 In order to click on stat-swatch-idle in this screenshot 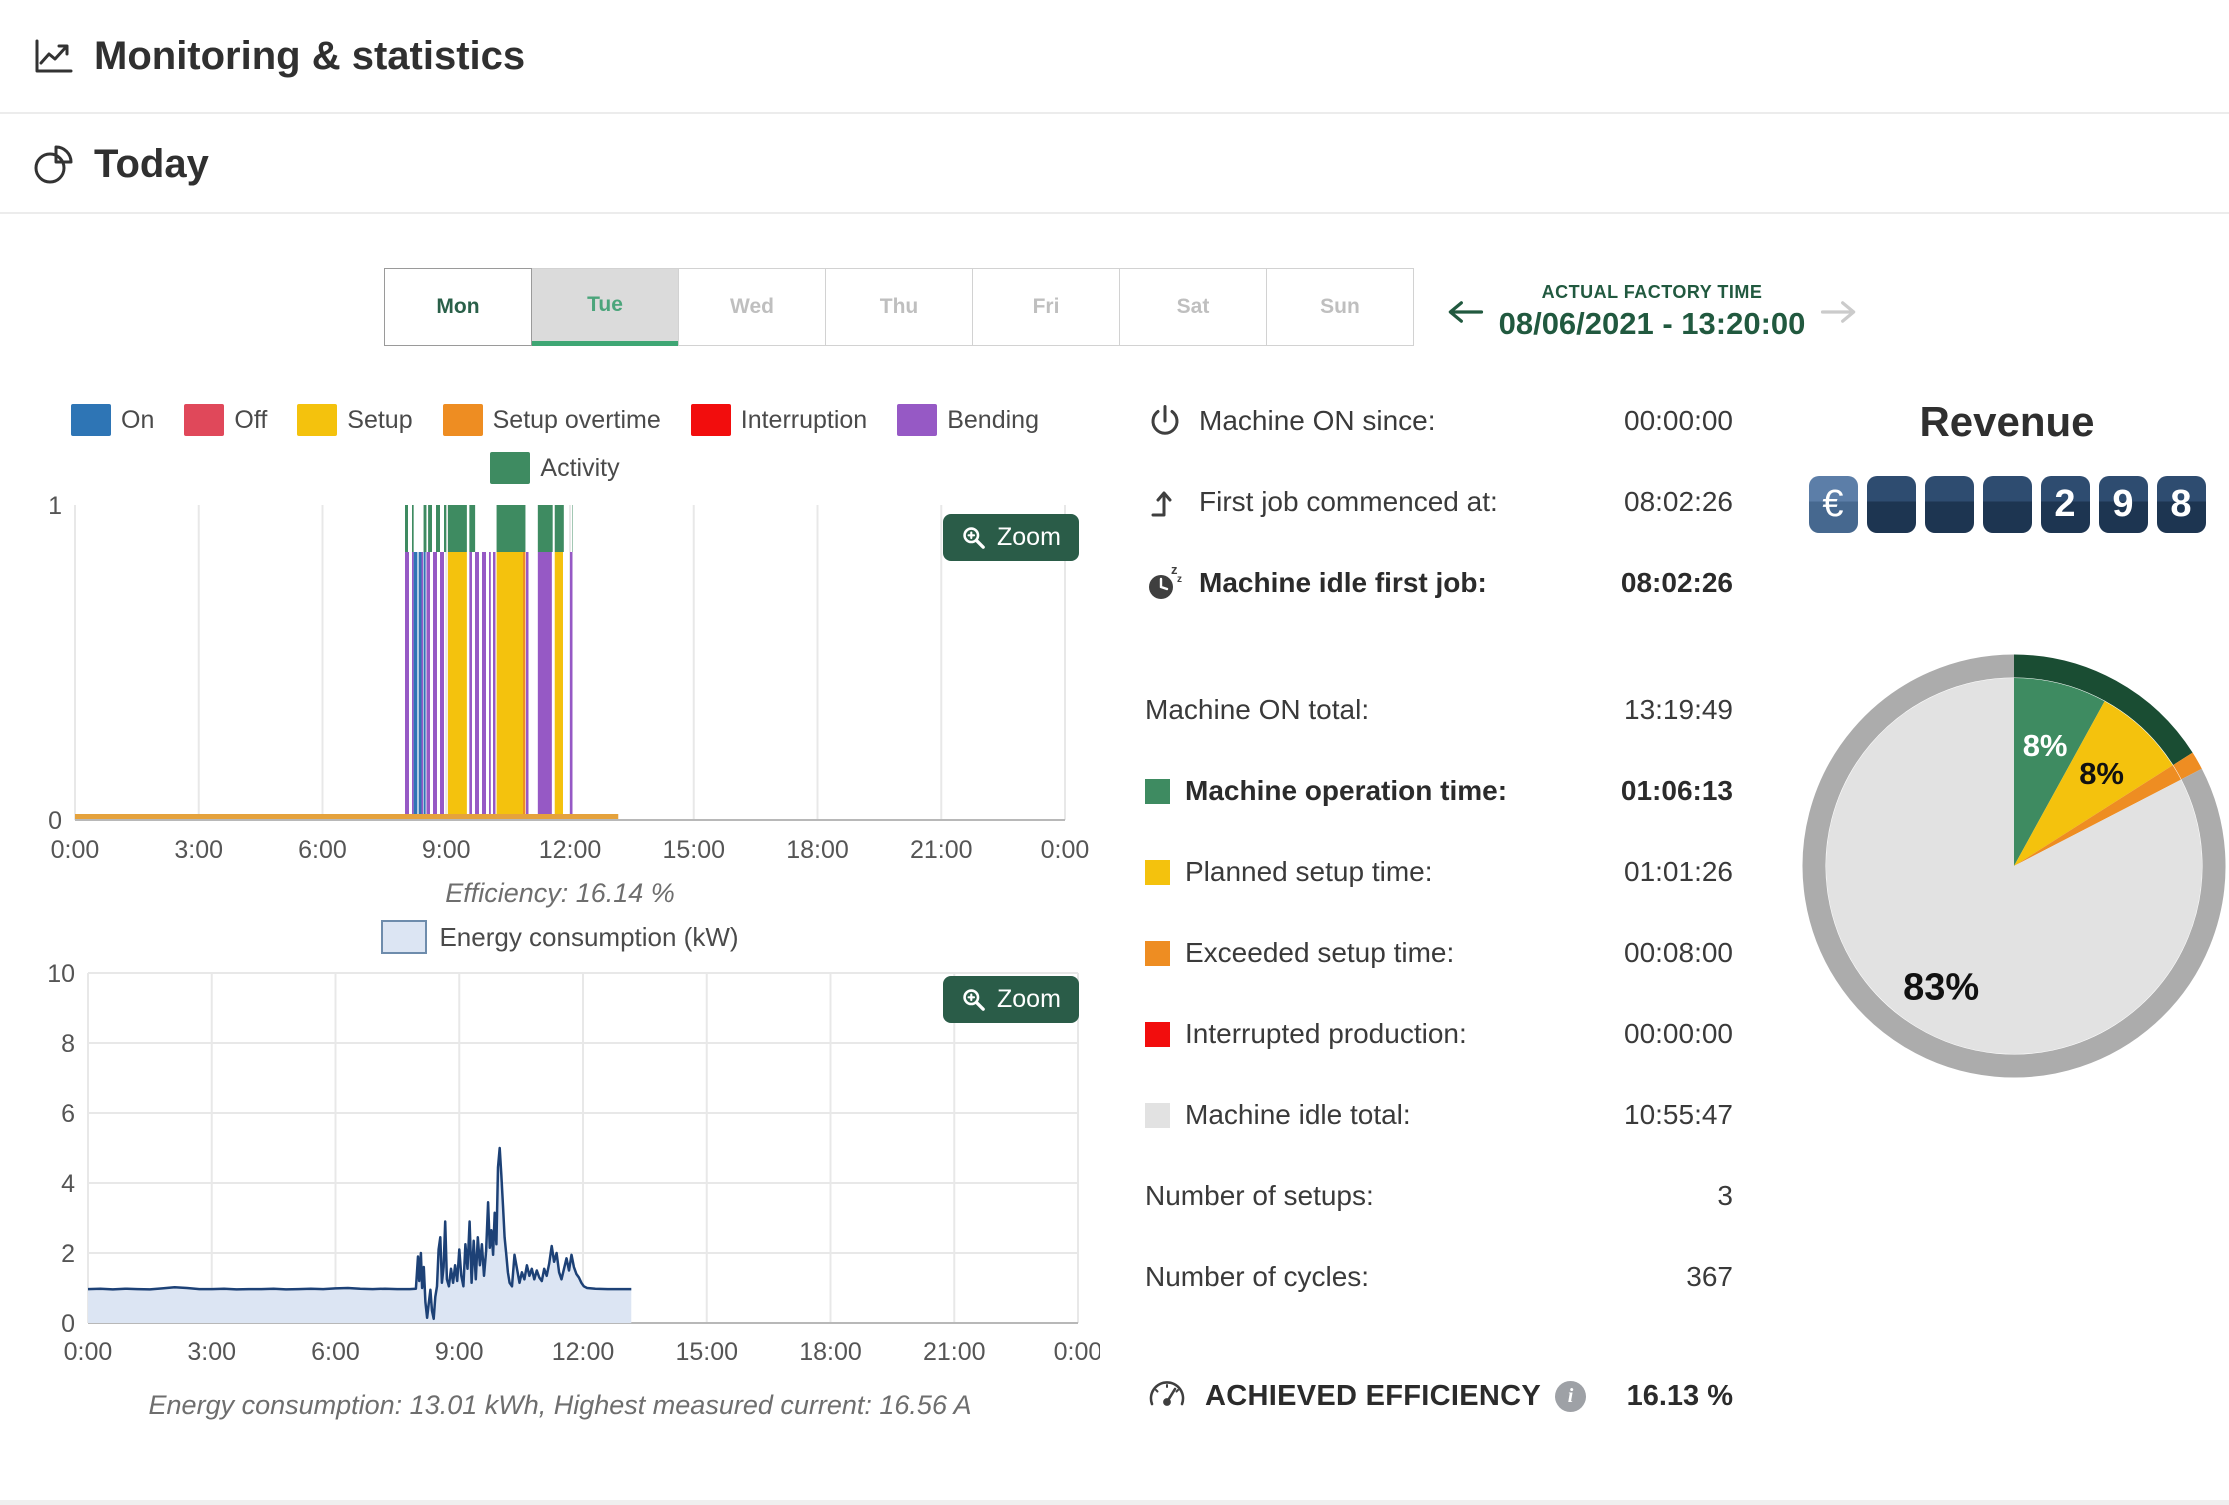, I will do `click(1157, 1115)`.